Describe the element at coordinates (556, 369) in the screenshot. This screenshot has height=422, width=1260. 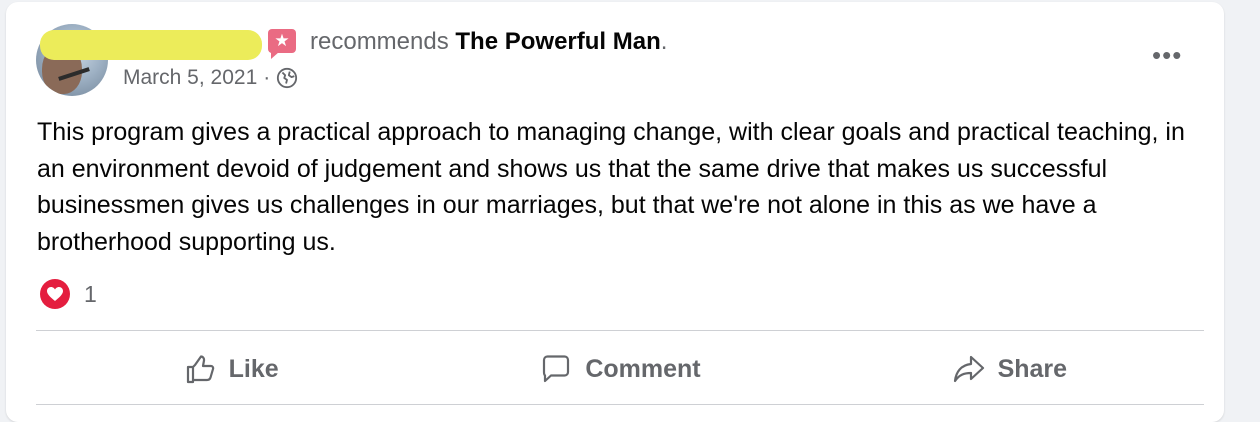
I see `comment-bubble-icon` at that location.